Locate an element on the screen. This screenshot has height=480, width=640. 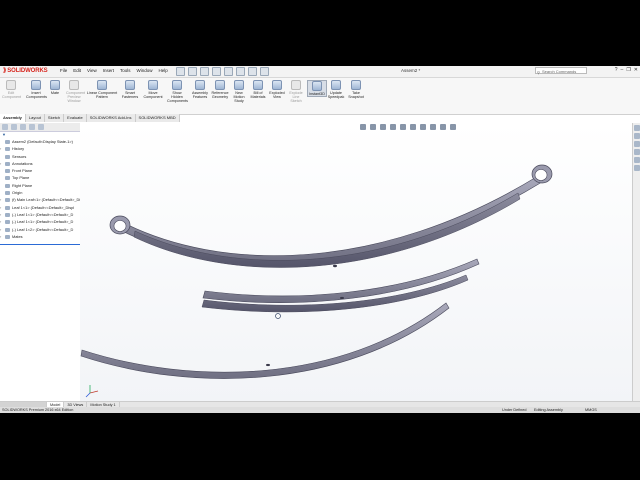
rebuild-icon is located at coordinates (252, 71).